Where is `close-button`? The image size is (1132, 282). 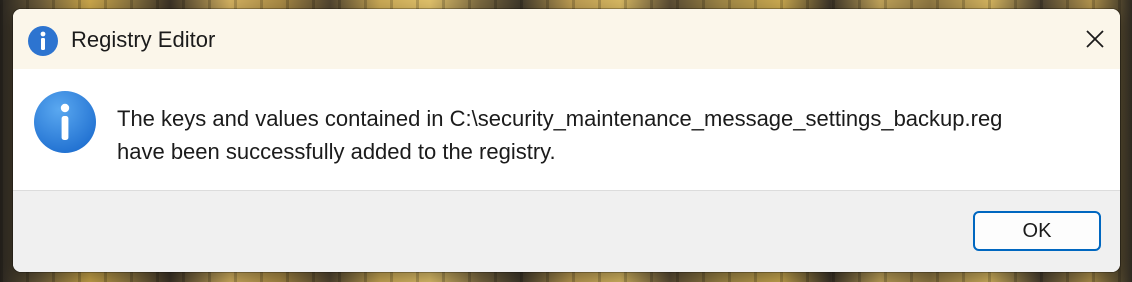
close-button is located at coordinates (1095, 39).